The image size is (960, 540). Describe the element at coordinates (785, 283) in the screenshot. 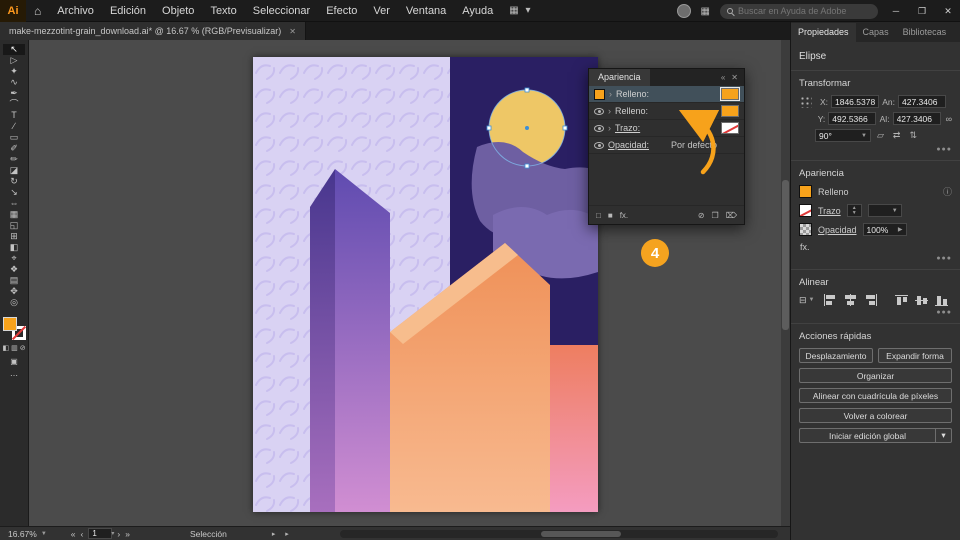

I see `canvas-vertical-scrollbar` at that location.